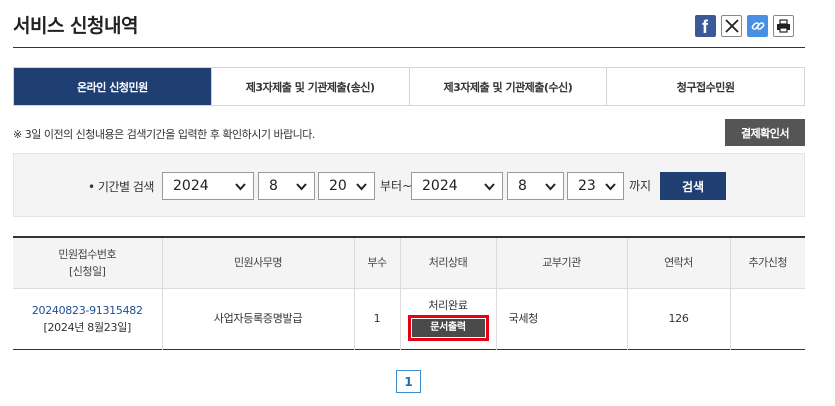 Image resolution: width=835 pixels, height=406 pixels. Describe the element at coordinates (257, 263) in the screenshot. I see `header-task: 민원사무명` at that location.